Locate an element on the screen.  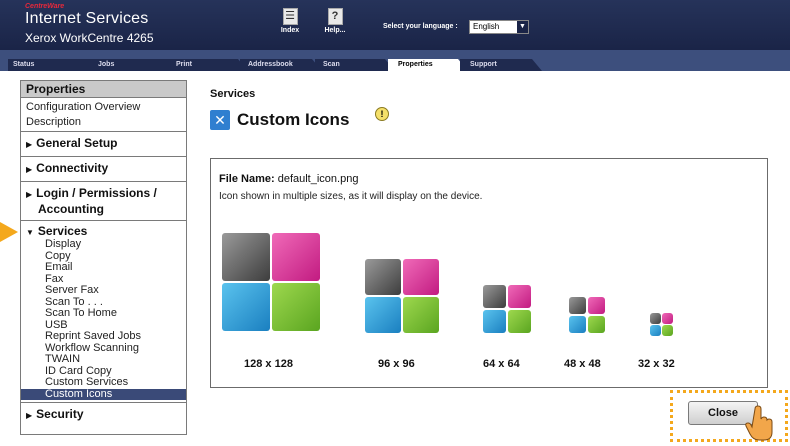
page-title: ✕ Custom Icons ! is located at coordinates (330, 119).